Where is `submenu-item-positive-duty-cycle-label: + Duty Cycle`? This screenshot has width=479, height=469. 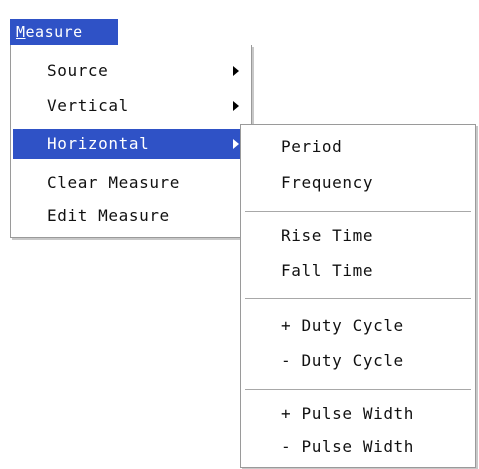 submenu-item-positive-duty-cycle-label: + Duty Cycle is located at coordinates (342, 325).